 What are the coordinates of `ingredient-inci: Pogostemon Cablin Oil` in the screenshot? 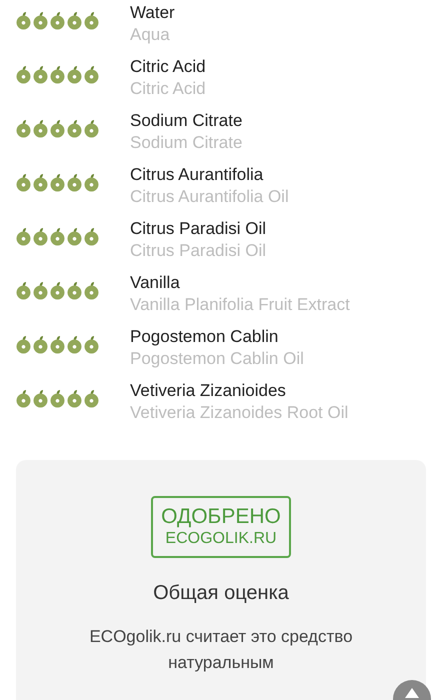 It's located at (217, 359).